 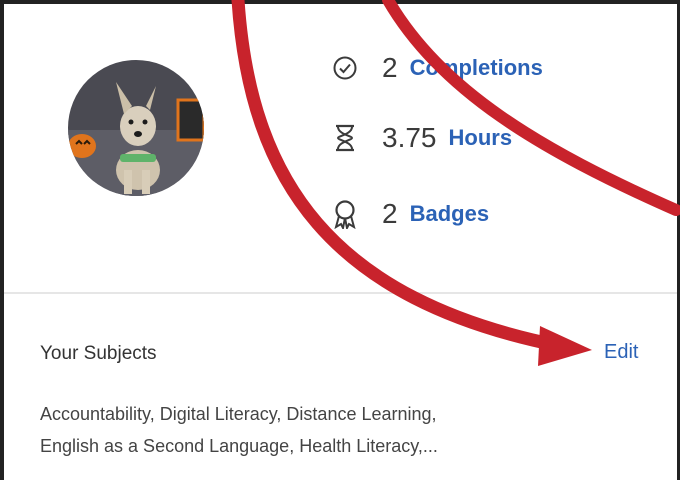 I want to click on section-divider, so click(x=340, y=293).